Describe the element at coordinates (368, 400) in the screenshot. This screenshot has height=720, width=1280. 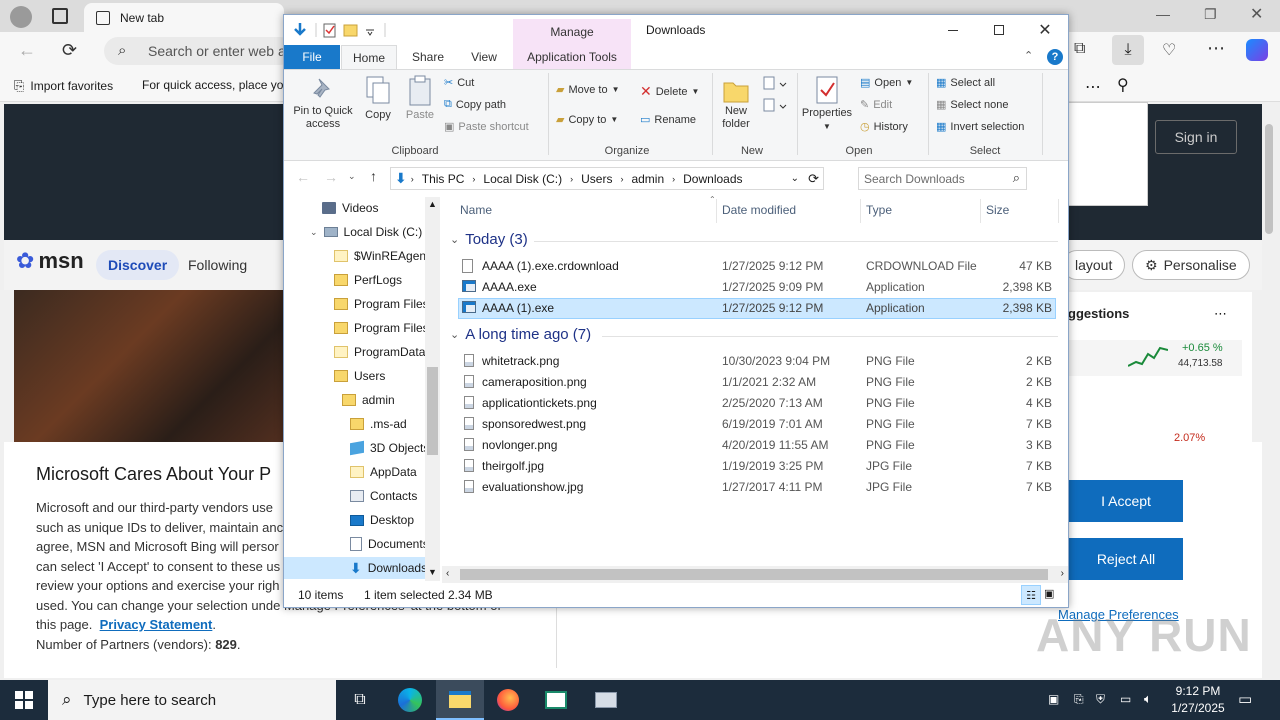
I see `tree-item-admin: admin` at that location.